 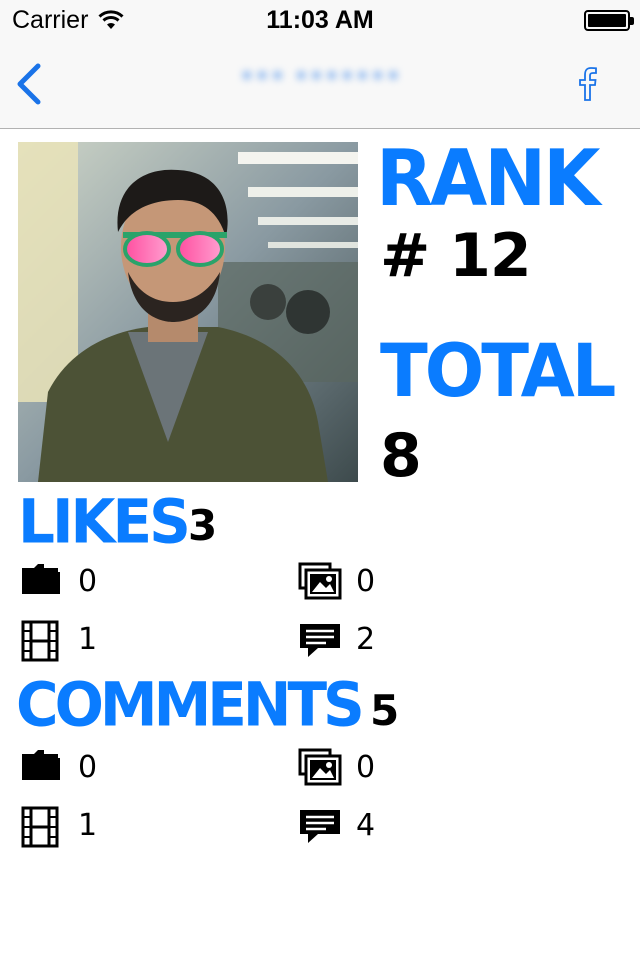 I want to click on likes-count: 3, so click(x=202, y=525).